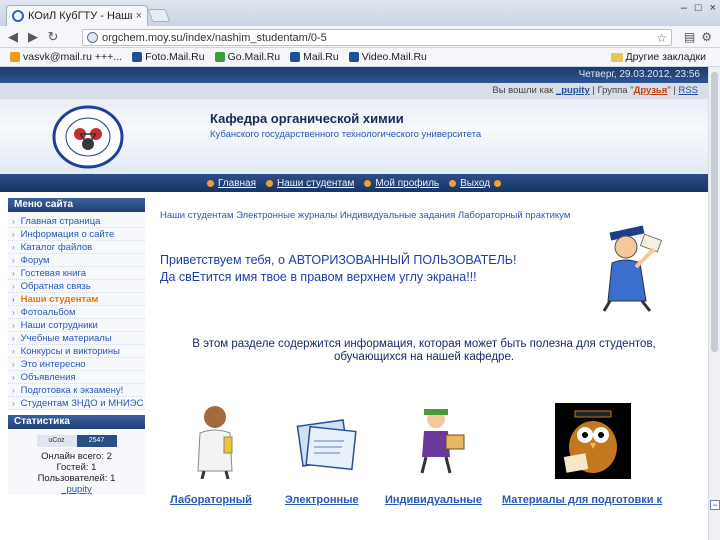 The width and height of the screenshot is (720, 540). I want to click on individual-tasks-image, so click(440, 441).